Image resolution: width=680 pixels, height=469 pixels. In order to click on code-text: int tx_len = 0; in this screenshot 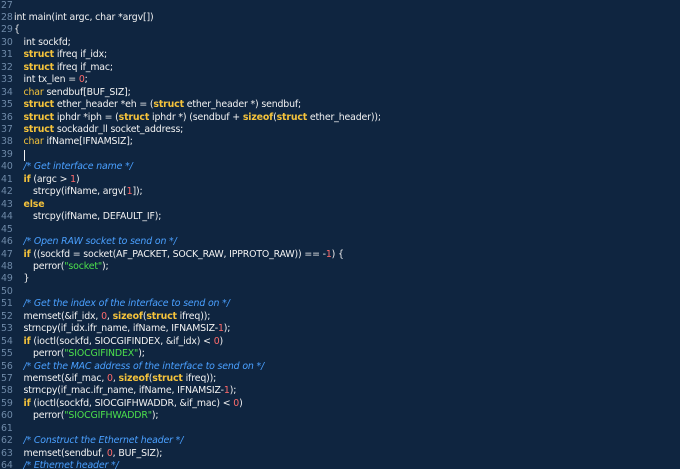, I will do `click(56, 80)`.